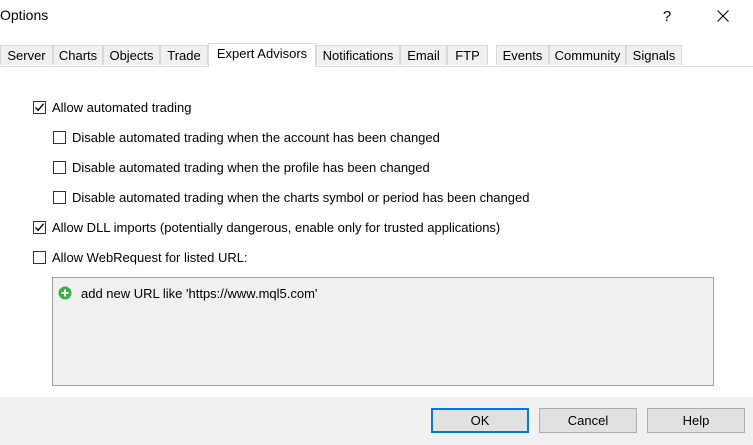 The height and width of the screenshot is (445, 753). What do you see at coordinates (59, 197) in the screenshot?
I see `disable-symbol-changed-checkbox` at bounding box center [59, 197].